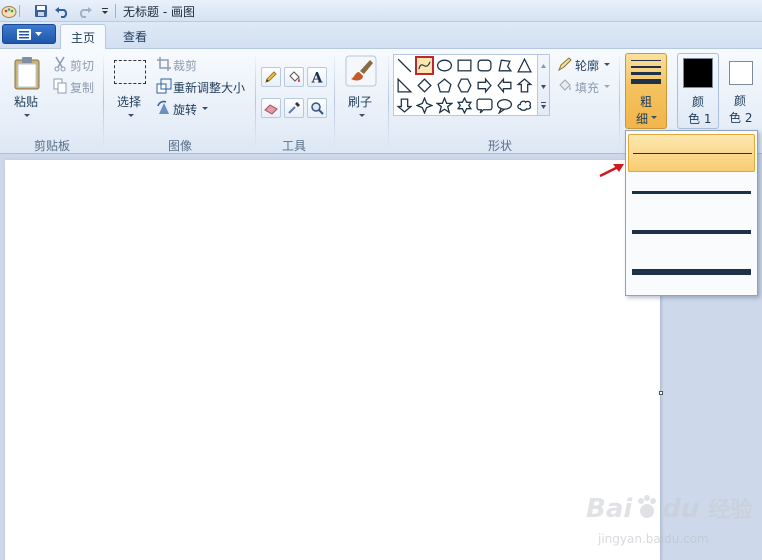 The image size is (762, 560). I want to click on window-title: 无标题 - 画图, so click(159, 12).